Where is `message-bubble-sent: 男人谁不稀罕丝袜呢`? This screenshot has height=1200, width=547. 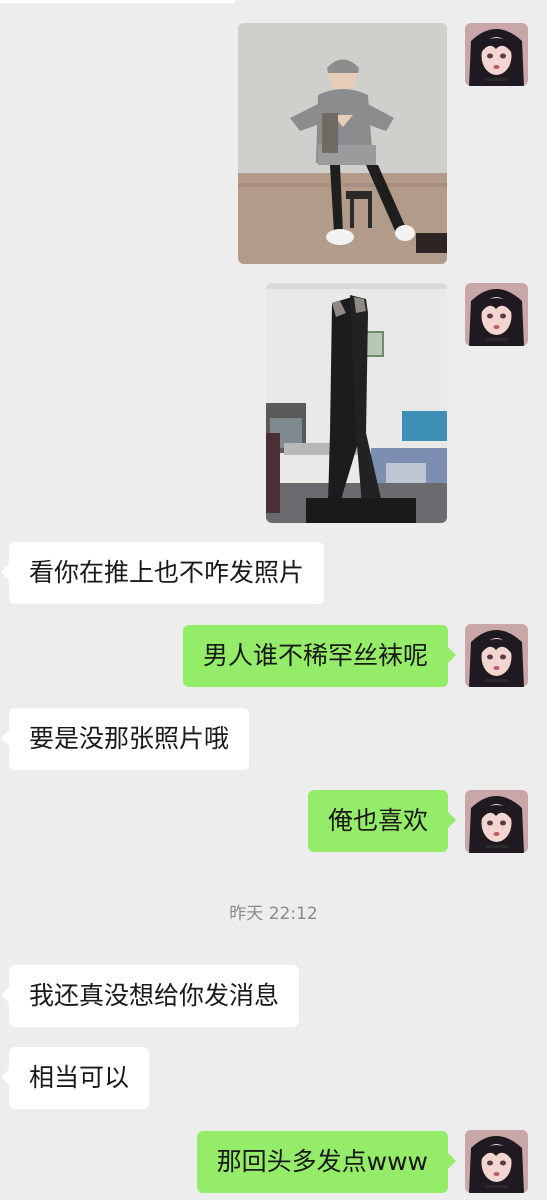 message-bubble-sent: 男人谁不稀罕丝袜呢 is located at coordinates (319, 656).